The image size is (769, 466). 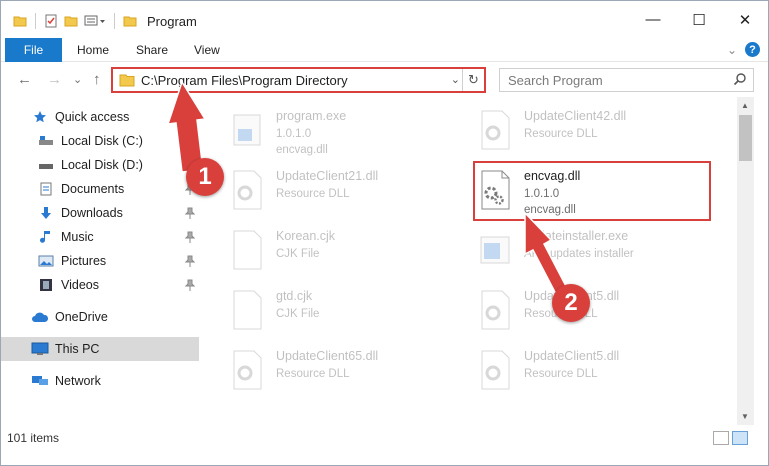 What do you see at coordinates (626, 80) in the screenshot?
I see `search-box: Search Program` at bounding box center [626, 80].